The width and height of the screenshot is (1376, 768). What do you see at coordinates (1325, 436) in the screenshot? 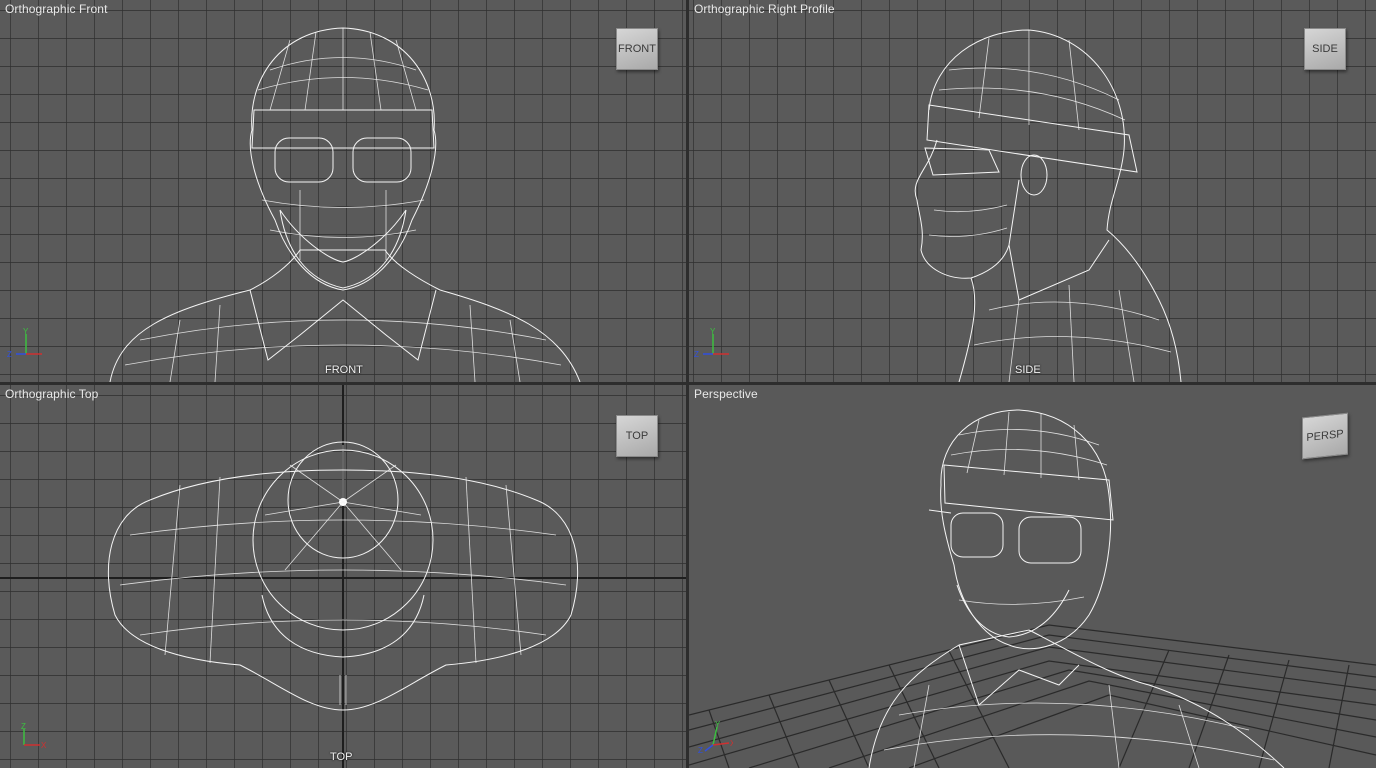
I see `view-cube-icon: PERSP` at bounding box center [1325, 436].